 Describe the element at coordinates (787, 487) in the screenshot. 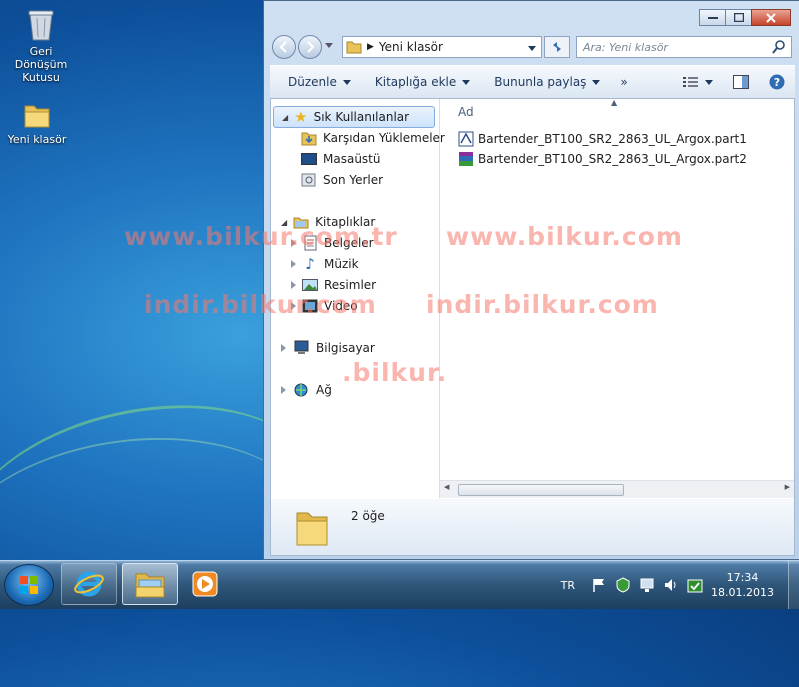

I see `scroll-right-icon: ▶` at that location.